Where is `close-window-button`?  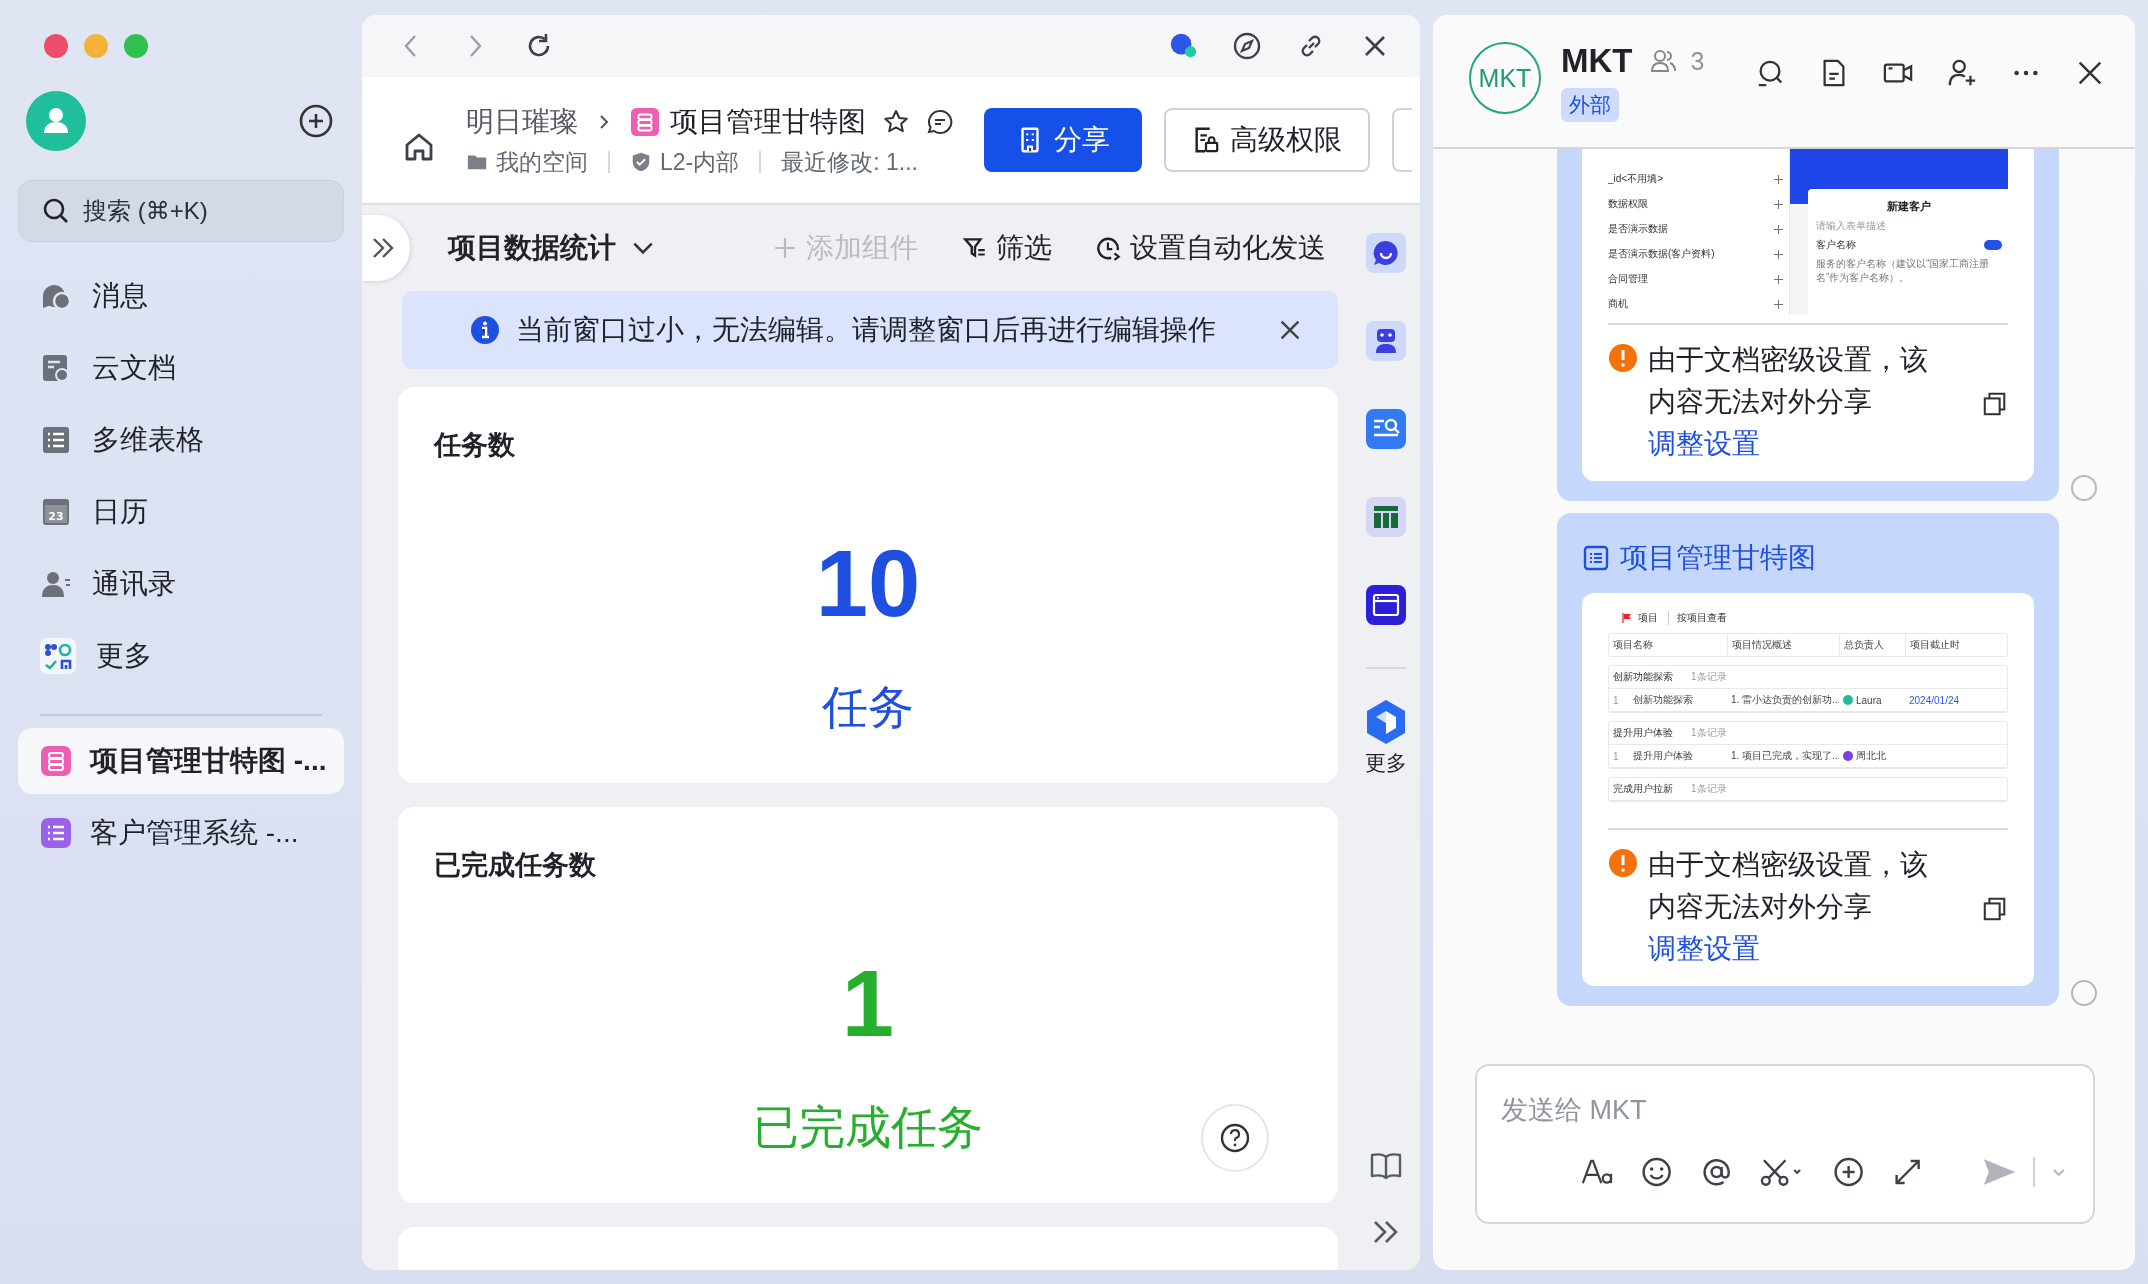
close-window-button is located at coordinates (56, 46).